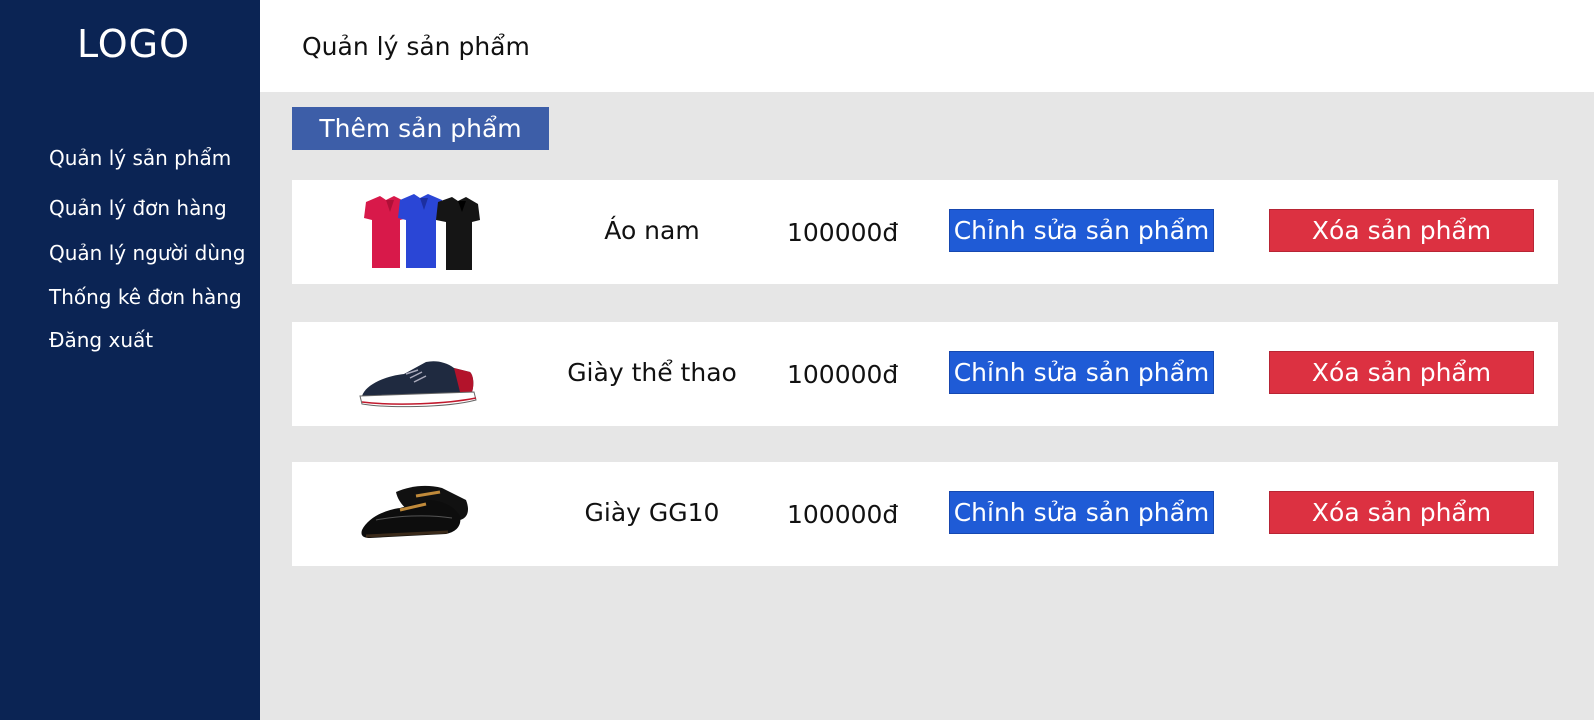 The height and width of the screenshot is (720, 1594). Describe the element at coordinates (133, 44) in the screenshot. I see `logo: LOGO` at that location.